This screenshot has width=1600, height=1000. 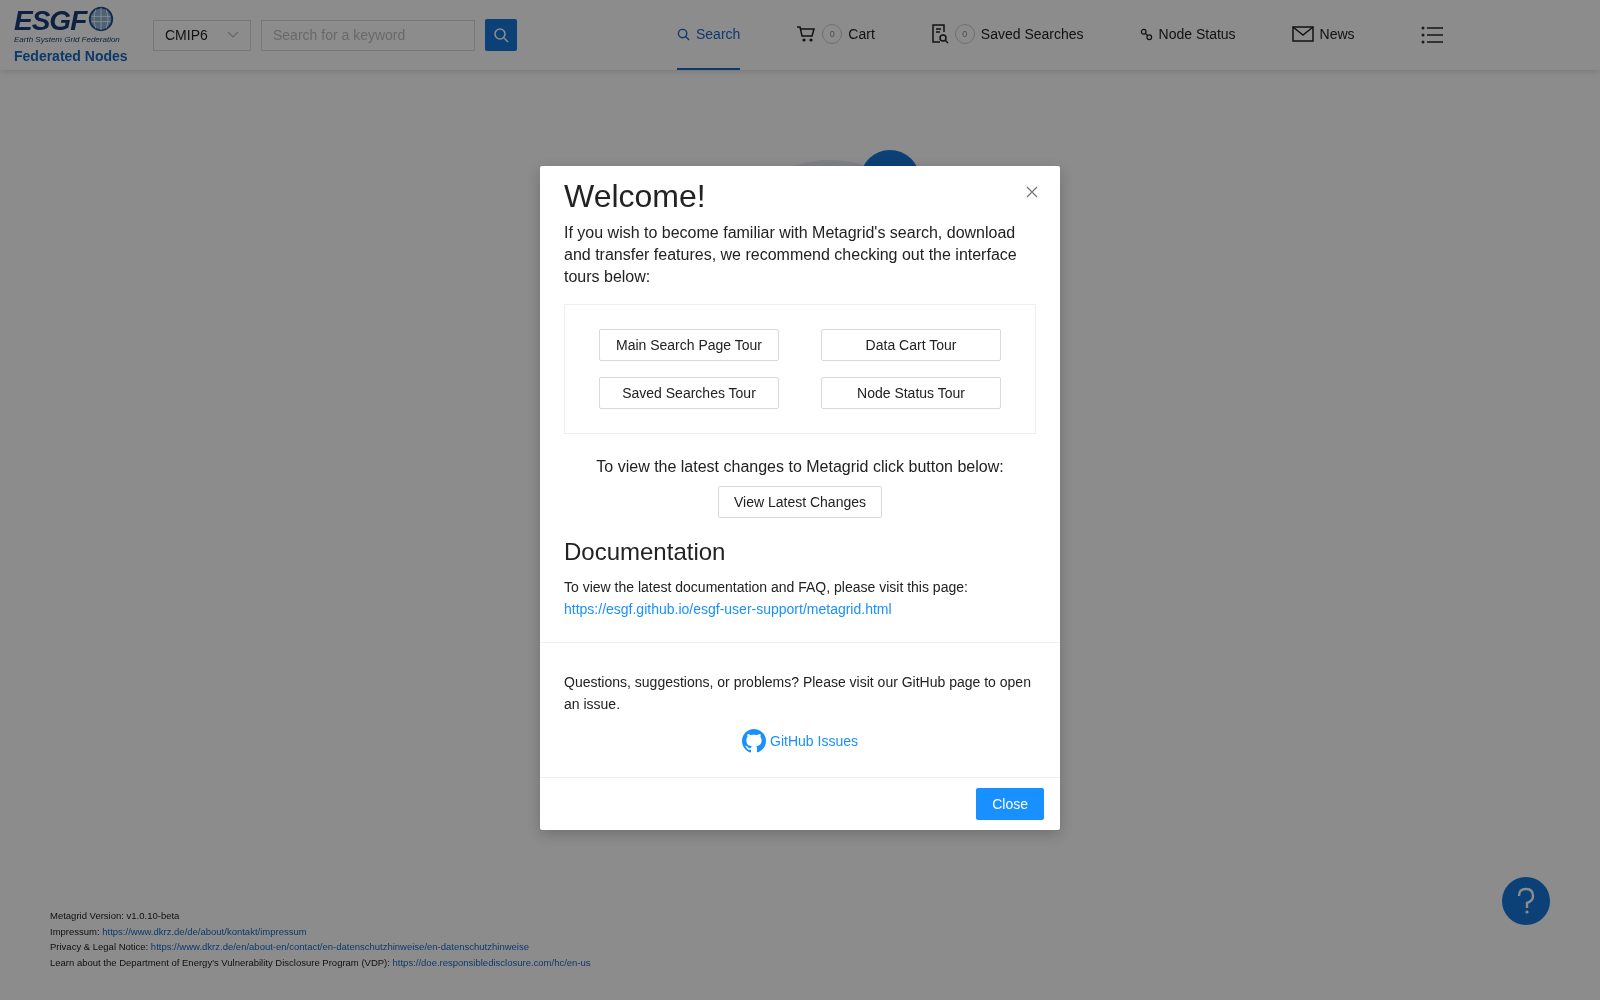 I want to click on github-issues-link: GitHub Issues, so click(x=800, y=741).